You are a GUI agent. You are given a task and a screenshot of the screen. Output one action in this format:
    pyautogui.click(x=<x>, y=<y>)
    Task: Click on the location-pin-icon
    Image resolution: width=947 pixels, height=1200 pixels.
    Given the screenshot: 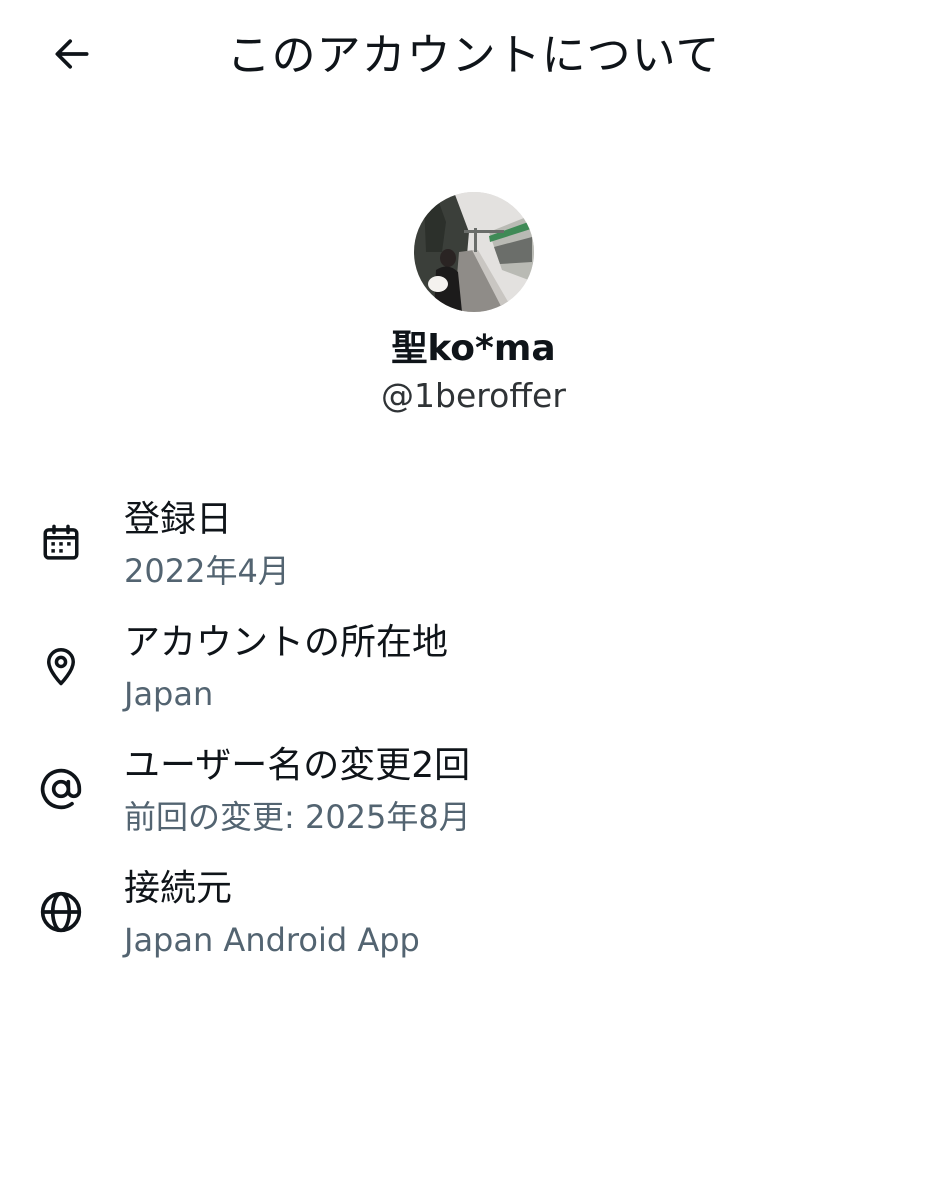 What is the action you would take?
    pyautogui.click(x=61, y=666)
    